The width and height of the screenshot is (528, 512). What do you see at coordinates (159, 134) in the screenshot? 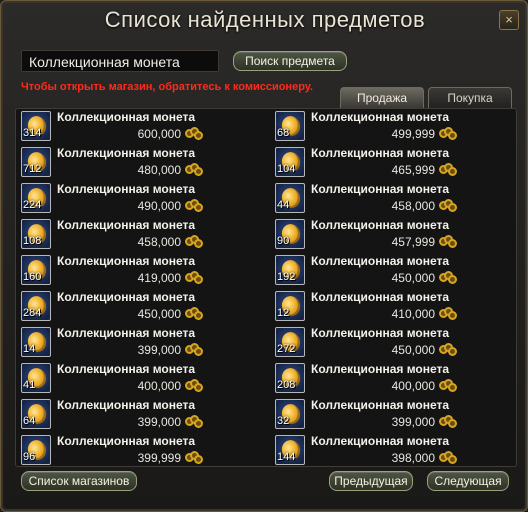
I see `item-price: 600,000` at bounding box center [159, 134].